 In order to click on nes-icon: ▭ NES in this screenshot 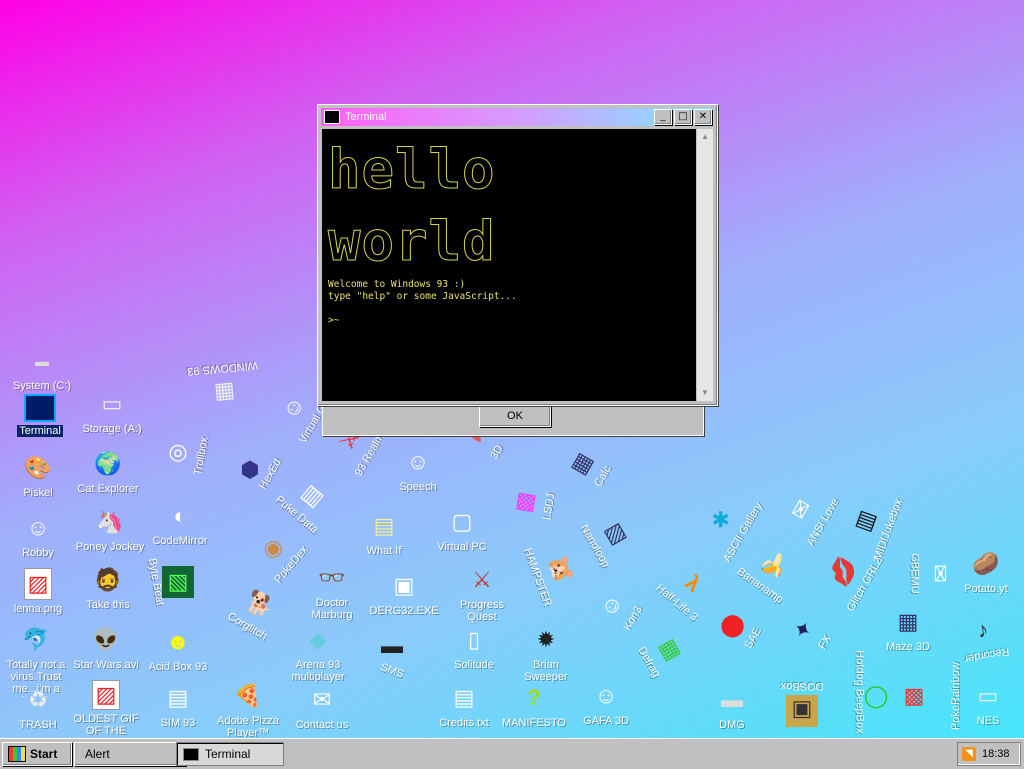, I will do `click(987, 704)`.